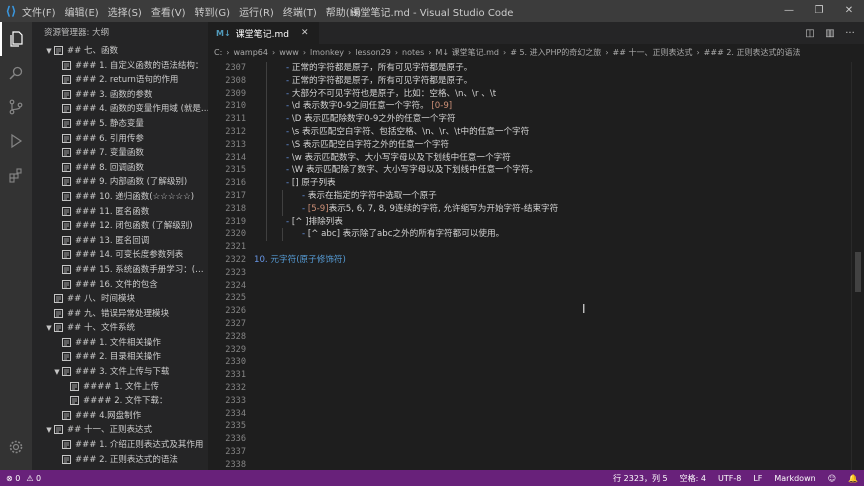 This screenshot has width=864, height=486. I want to click on minimize-button: —, so click(789, 11).